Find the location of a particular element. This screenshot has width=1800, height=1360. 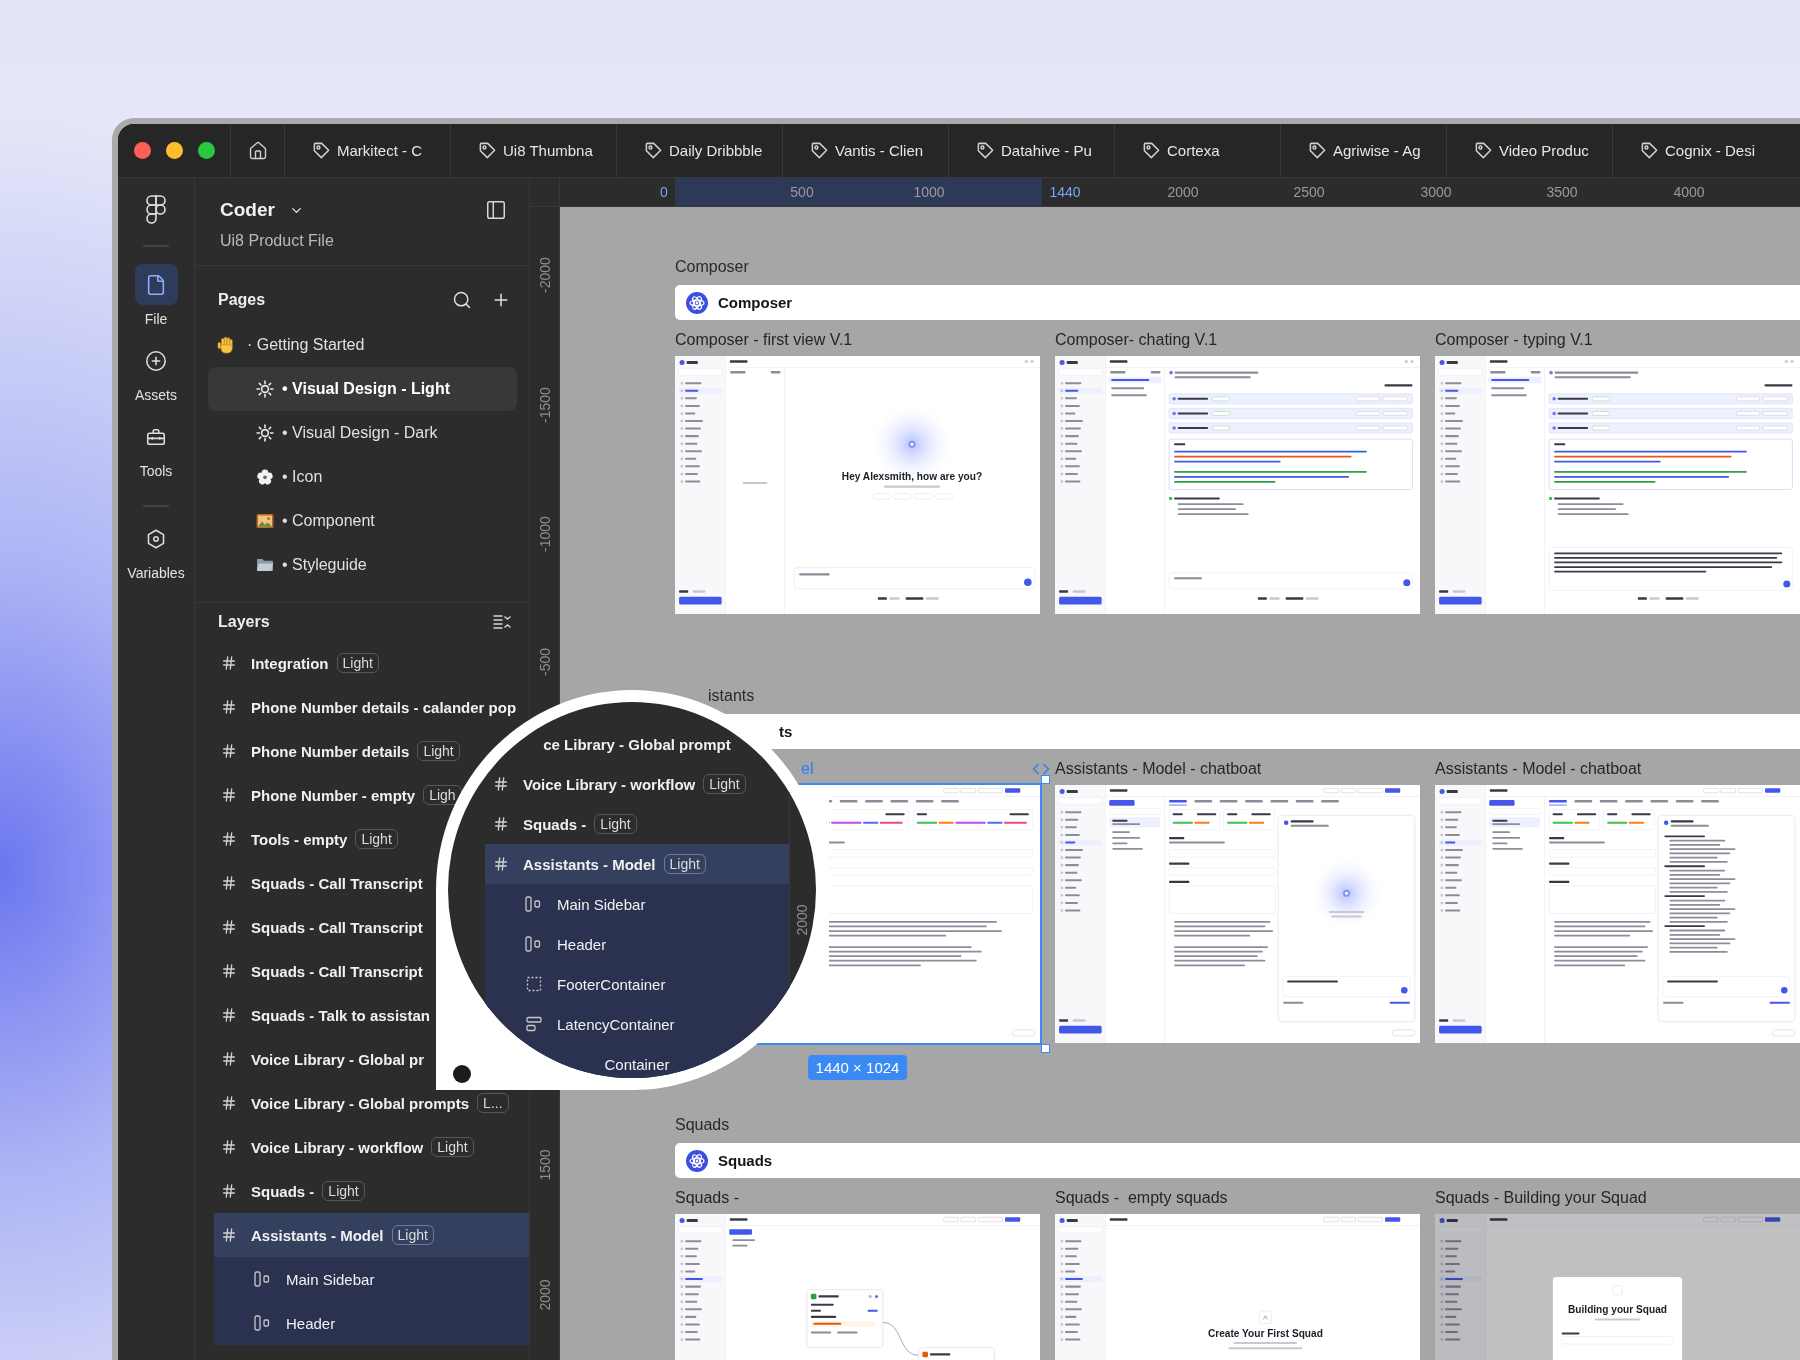

layer-name: Container is located at coordinates (637, 1064).